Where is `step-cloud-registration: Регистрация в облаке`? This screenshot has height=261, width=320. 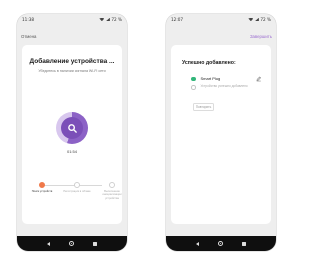 step-cloud-registration: Регистрация в облаке is located at coordinates (77, 187).